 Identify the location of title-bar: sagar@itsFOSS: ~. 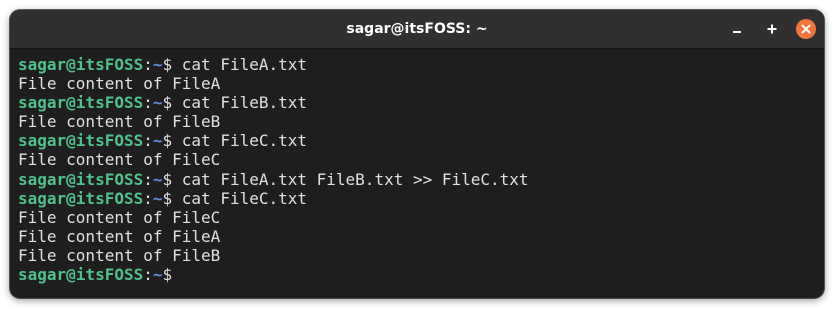
(417, 29).